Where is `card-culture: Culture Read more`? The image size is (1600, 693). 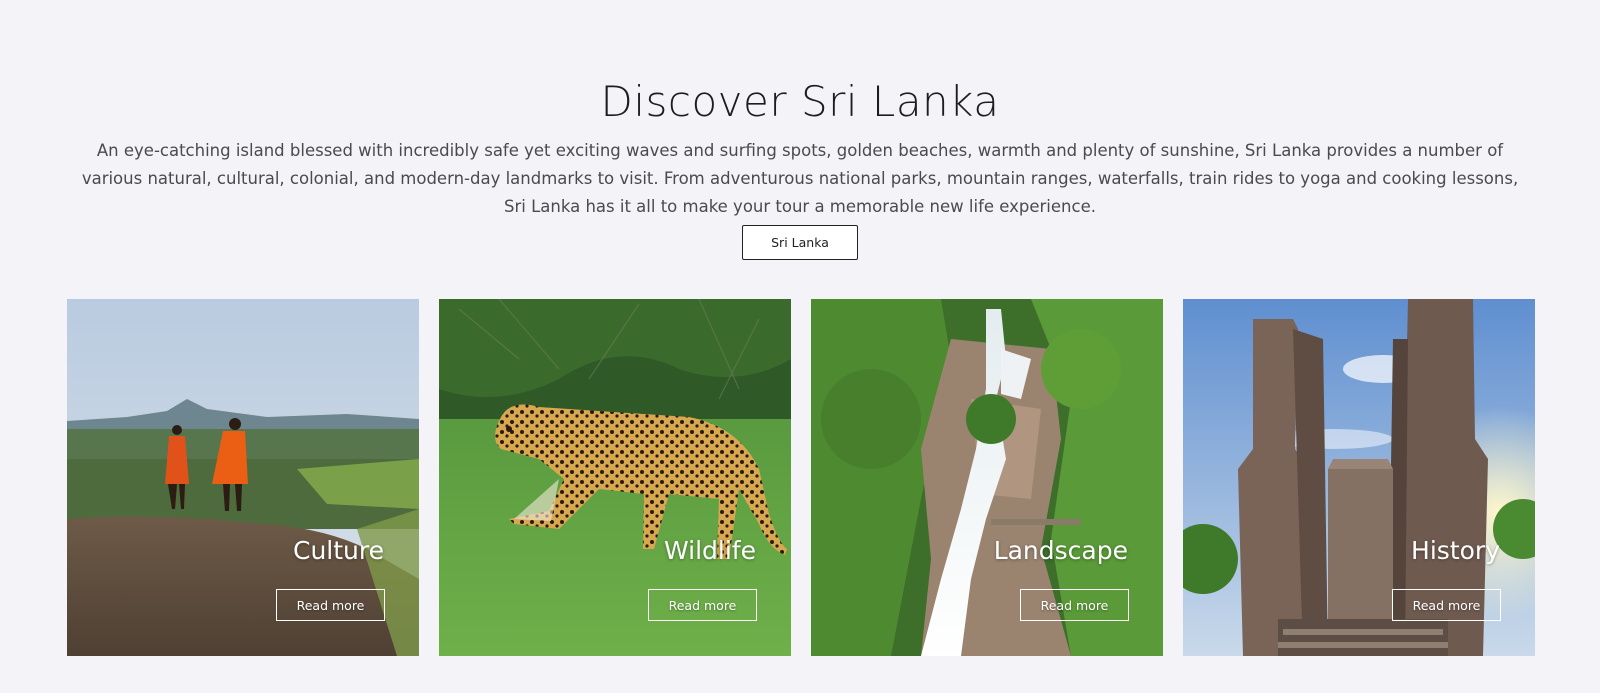 card-culture: Culture Read more is located at coordinates (243, 477).